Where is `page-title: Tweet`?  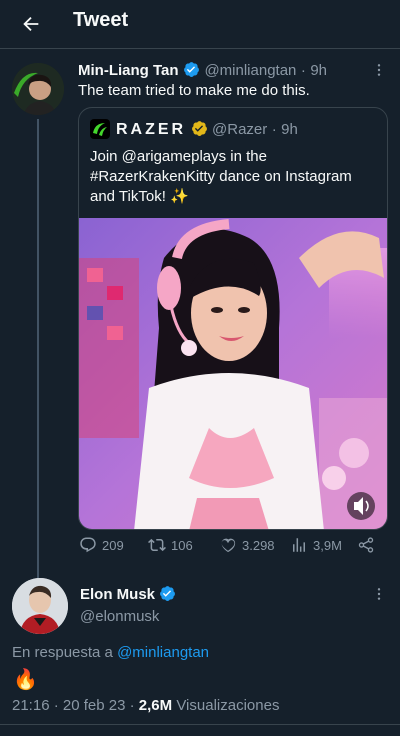
page-title: Tweet is located at coordinates (101, 20).